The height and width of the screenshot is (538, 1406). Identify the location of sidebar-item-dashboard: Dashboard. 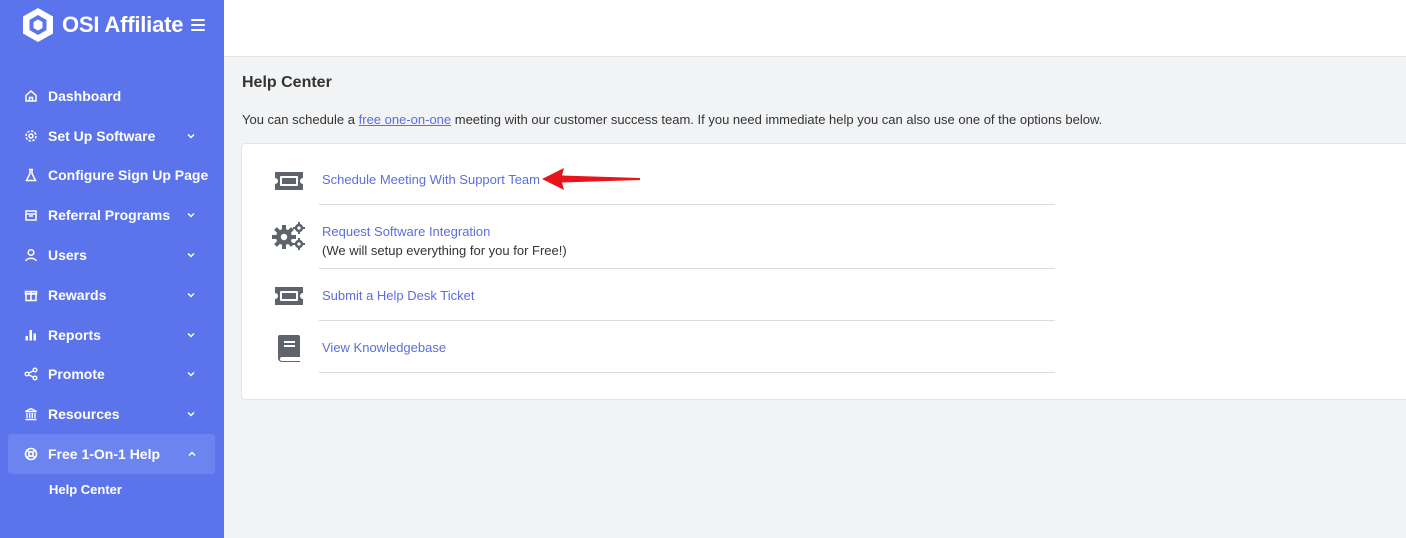
(112, 96).